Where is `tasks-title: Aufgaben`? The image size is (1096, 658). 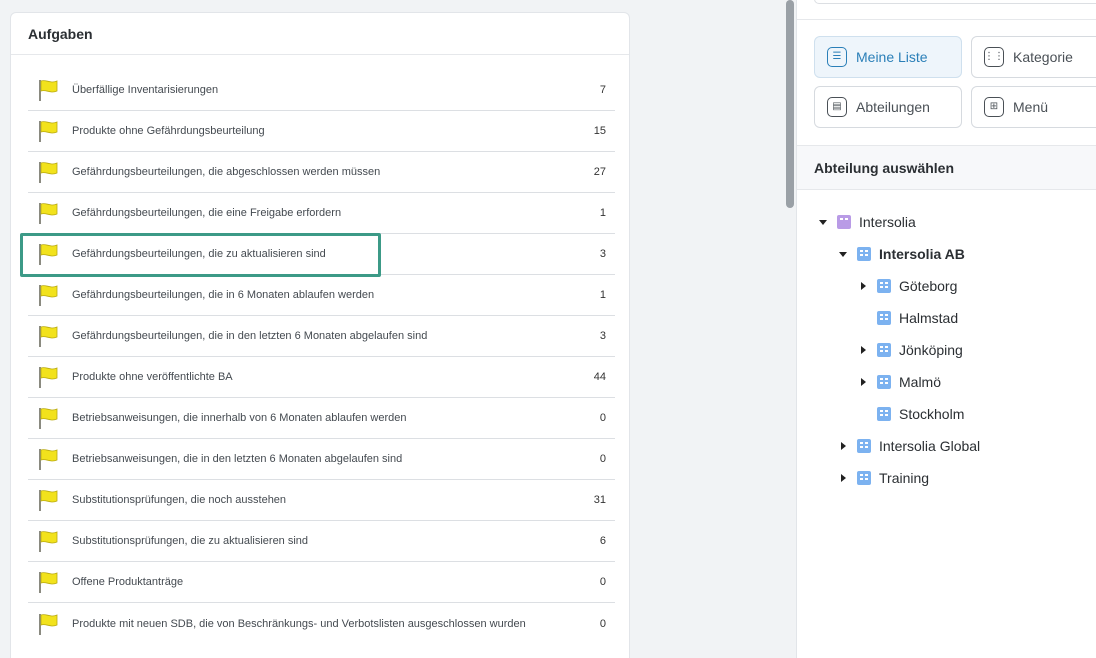 tasks-title: Aufgaben is located at coordinates (320, 34).